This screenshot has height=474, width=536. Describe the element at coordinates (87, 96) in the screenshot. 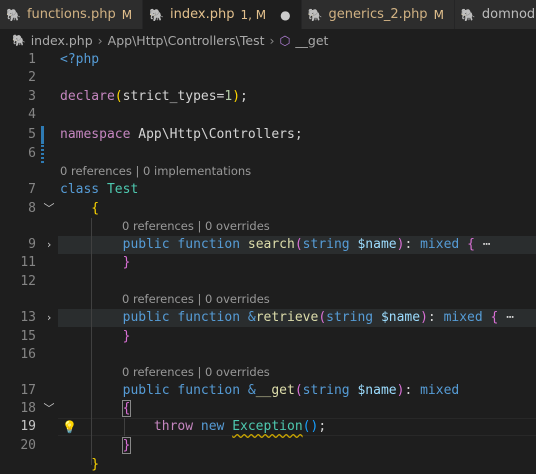

I see `keyword: declare` at that location.